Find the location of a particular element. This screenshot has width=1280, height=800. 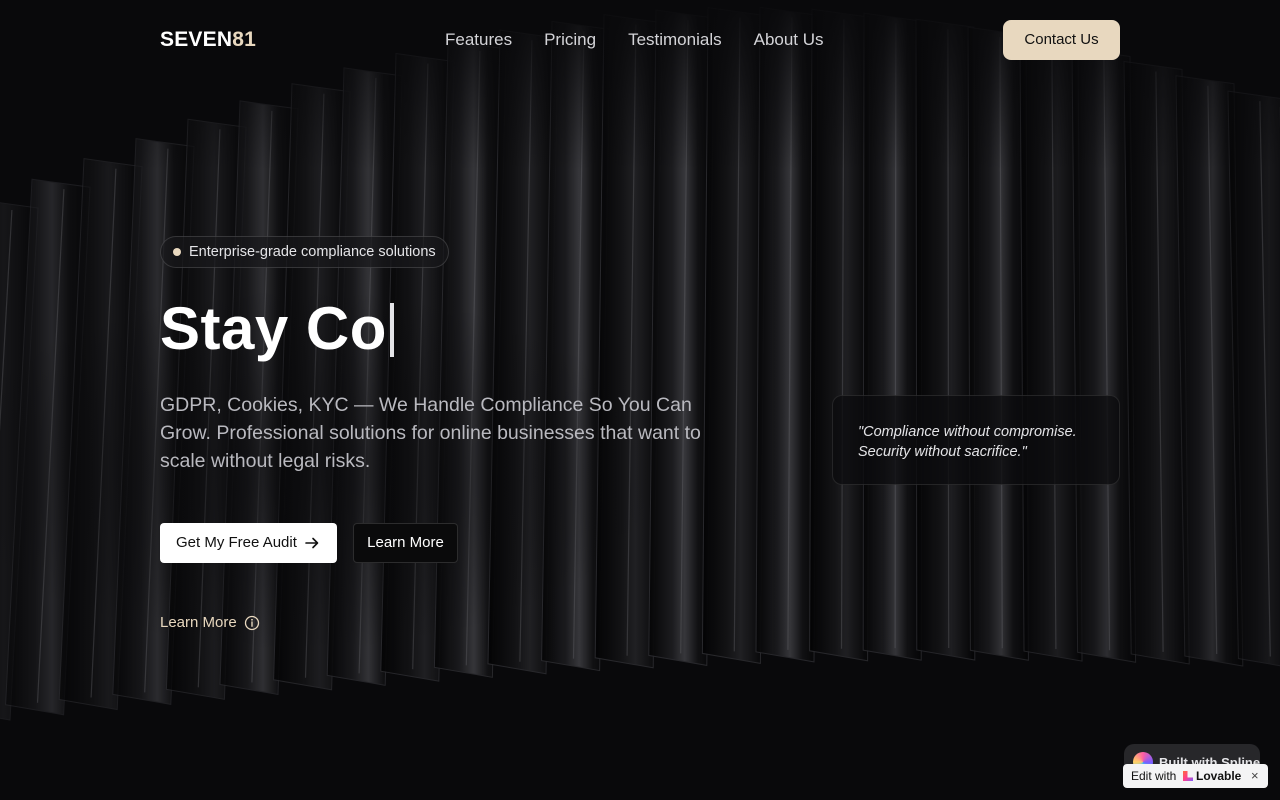

badge-dot-icon is located at coordinates (177, 252).